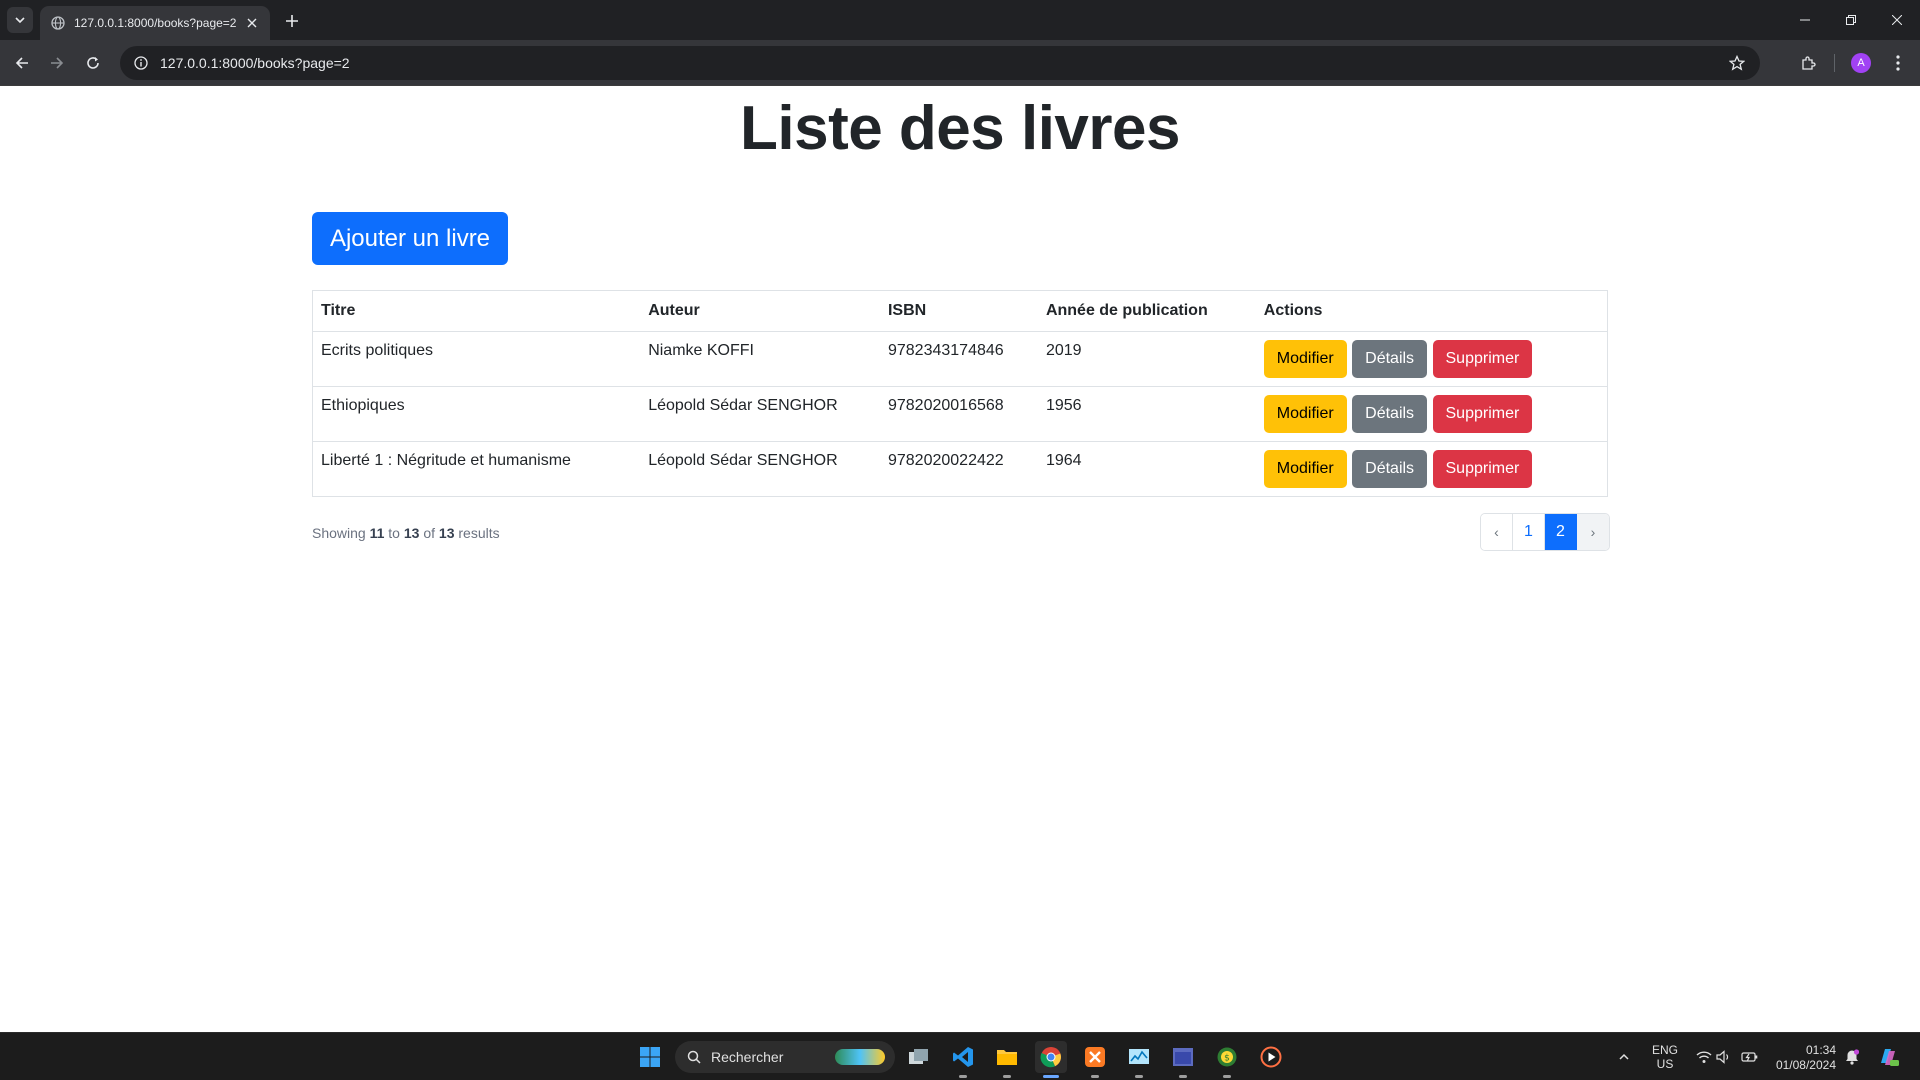  I want to click on extensions-button, so click(1808, 63).